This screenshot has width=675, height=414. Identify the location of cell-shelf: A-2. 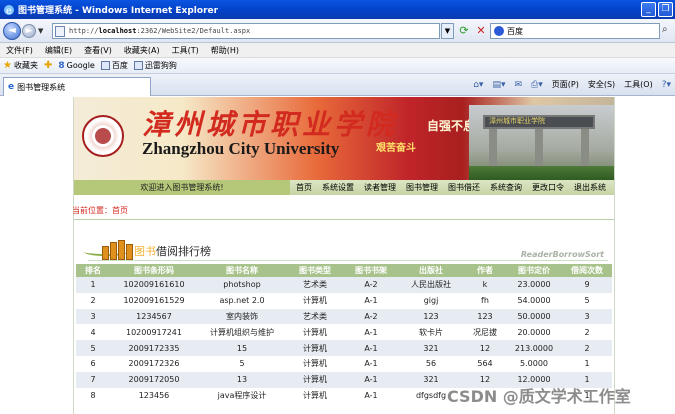
(371, 316).